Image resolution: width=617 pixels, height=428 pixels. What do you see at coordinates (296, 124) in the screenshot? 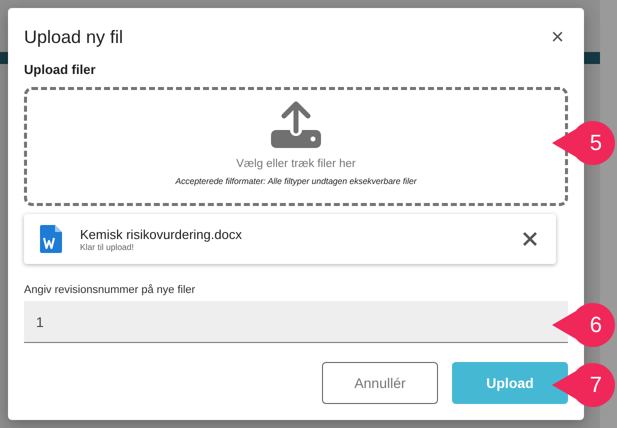
I see `upload-icon` at bounding box center [296, 124].